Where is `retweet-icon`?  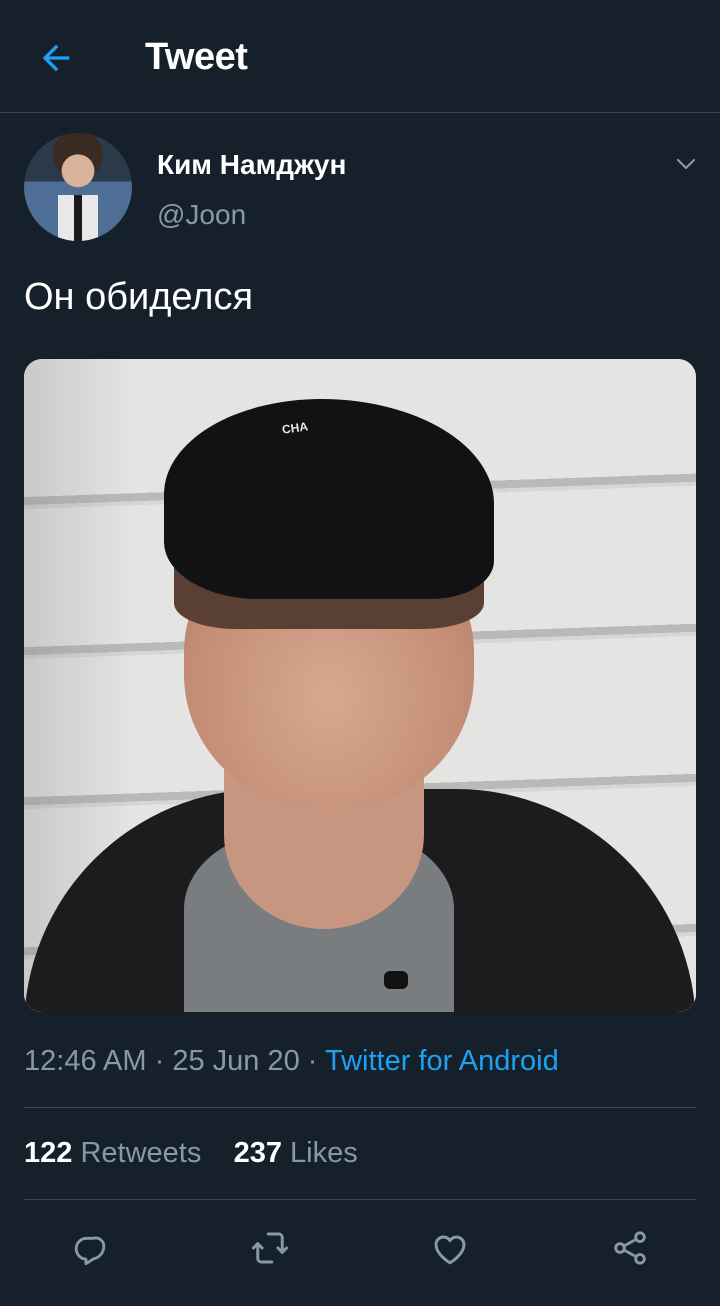
retweet-icon is located at coordinates (270, 1248).